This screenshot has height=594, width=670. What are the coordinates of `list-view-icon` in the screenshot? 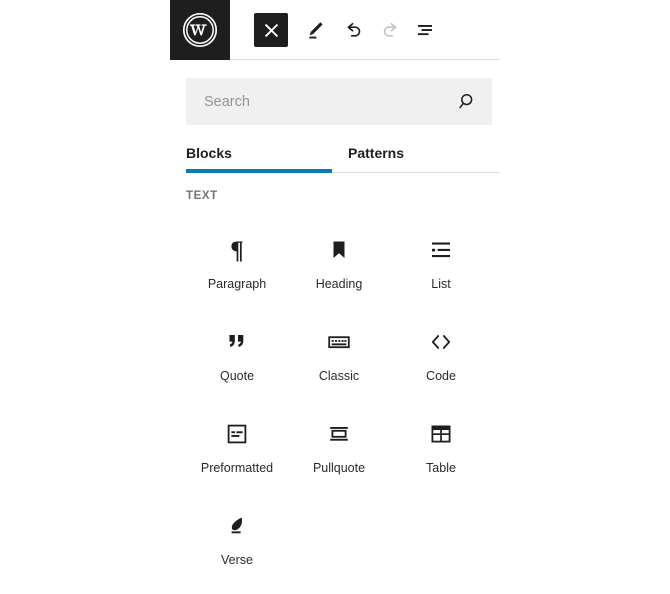 It's located at (425, 30).